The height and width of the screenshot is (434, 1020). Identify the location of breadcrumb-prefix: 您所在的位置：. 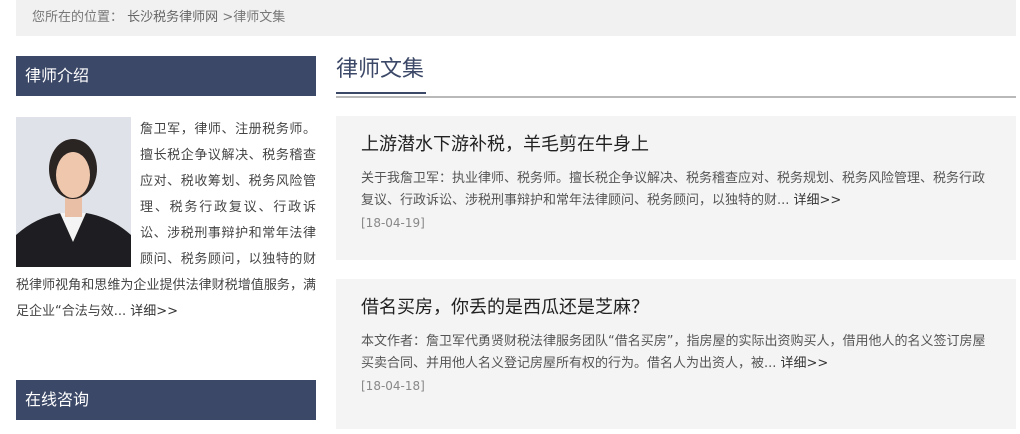
(78, 17).